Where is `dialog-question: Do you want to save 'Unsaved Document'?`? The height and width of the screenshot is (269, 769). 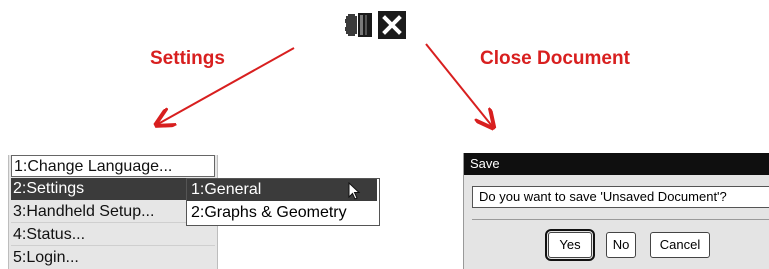
dialog-question: Do you want to save 'Unsaved Document'? is located at coordinates (620, 197).